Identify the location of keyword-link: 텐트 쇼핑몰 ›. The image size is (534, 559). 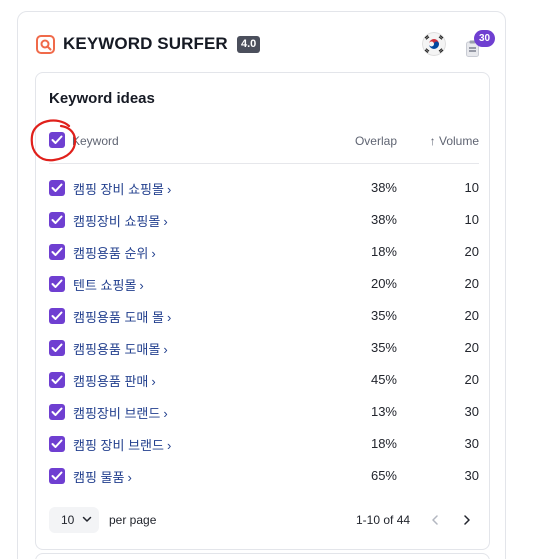
(108, 284).